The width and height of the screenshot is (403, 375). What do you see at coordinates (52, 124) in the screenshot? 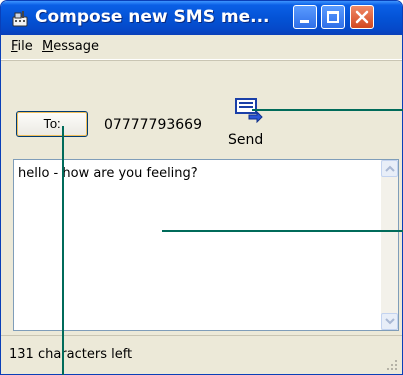
I see `to-button: To:` at bounding box center [52, 124].